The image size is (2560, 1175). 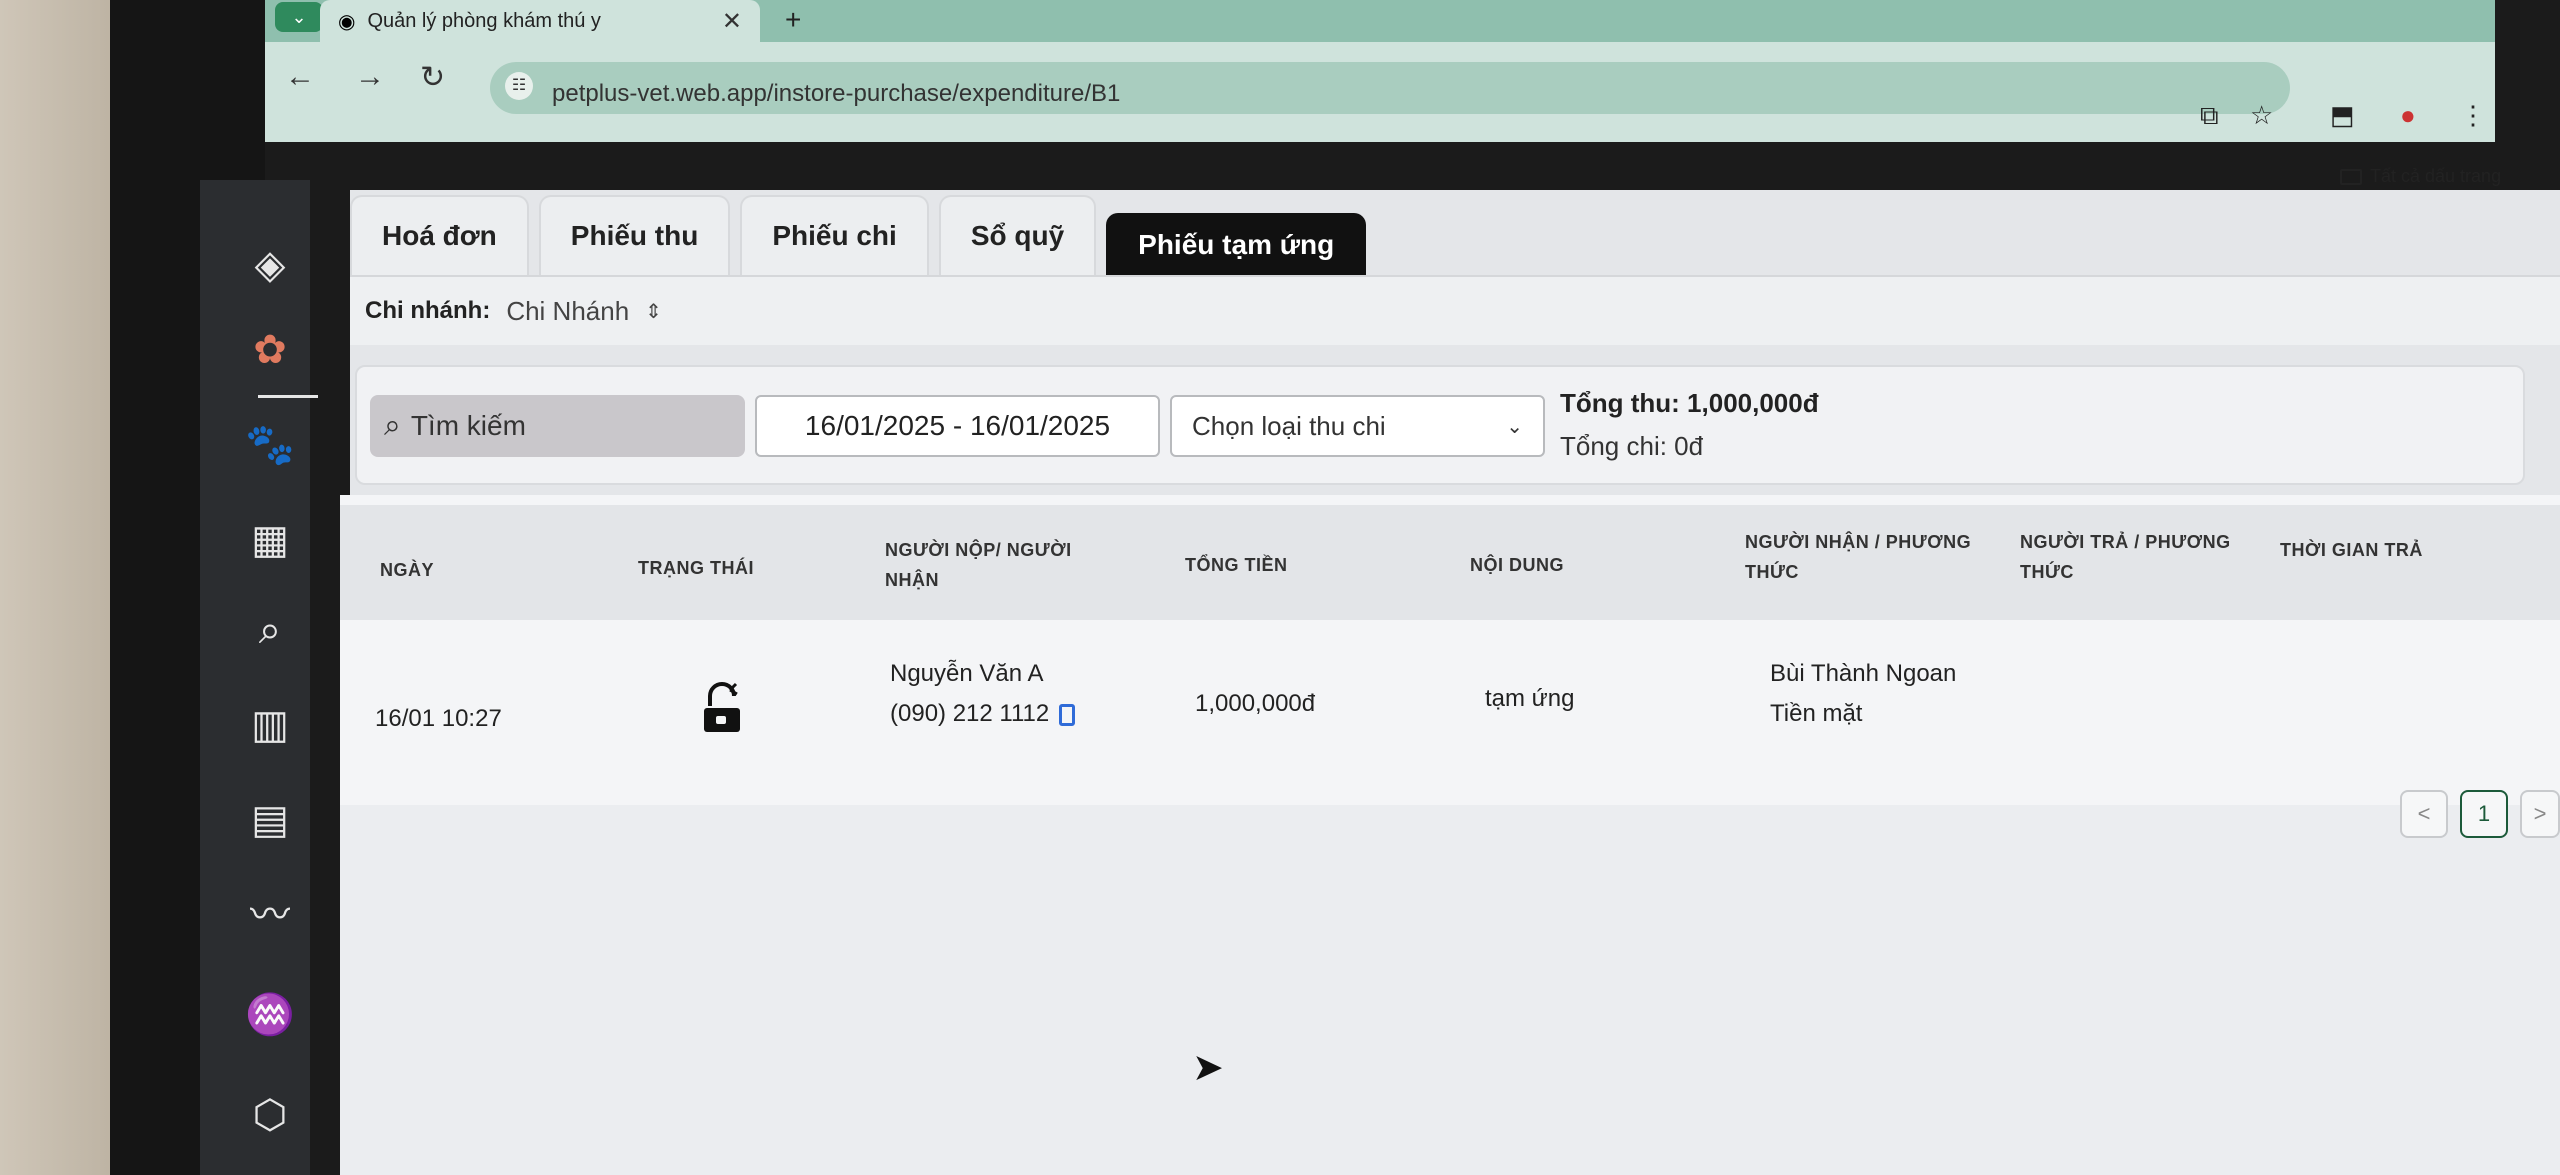 I want to click on totals-summary: Tổng thu: 1,000,000đ Tổng chi: 0đ, so click(x=1689, y=425).